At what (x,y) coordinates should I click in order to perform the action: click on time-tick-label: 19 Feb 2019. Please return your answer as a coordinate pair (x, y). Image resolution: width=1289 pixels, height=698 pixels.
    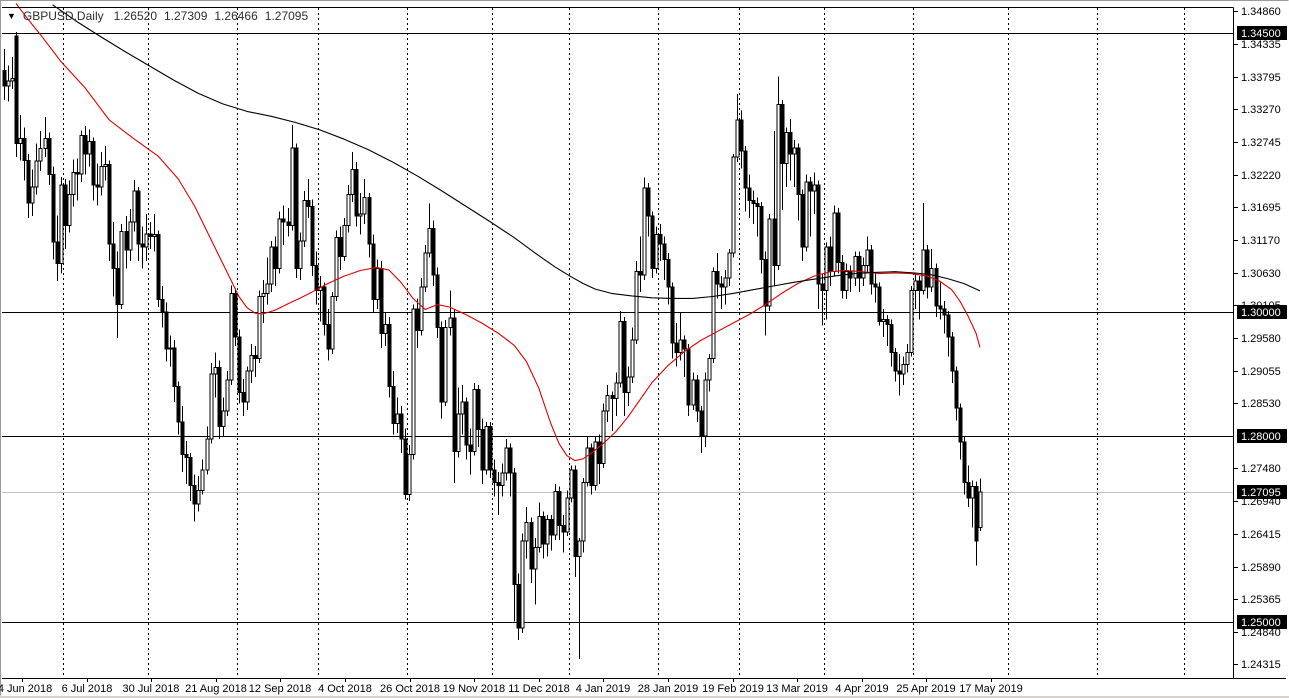
    Looking at the image, I should click on (733, 689).